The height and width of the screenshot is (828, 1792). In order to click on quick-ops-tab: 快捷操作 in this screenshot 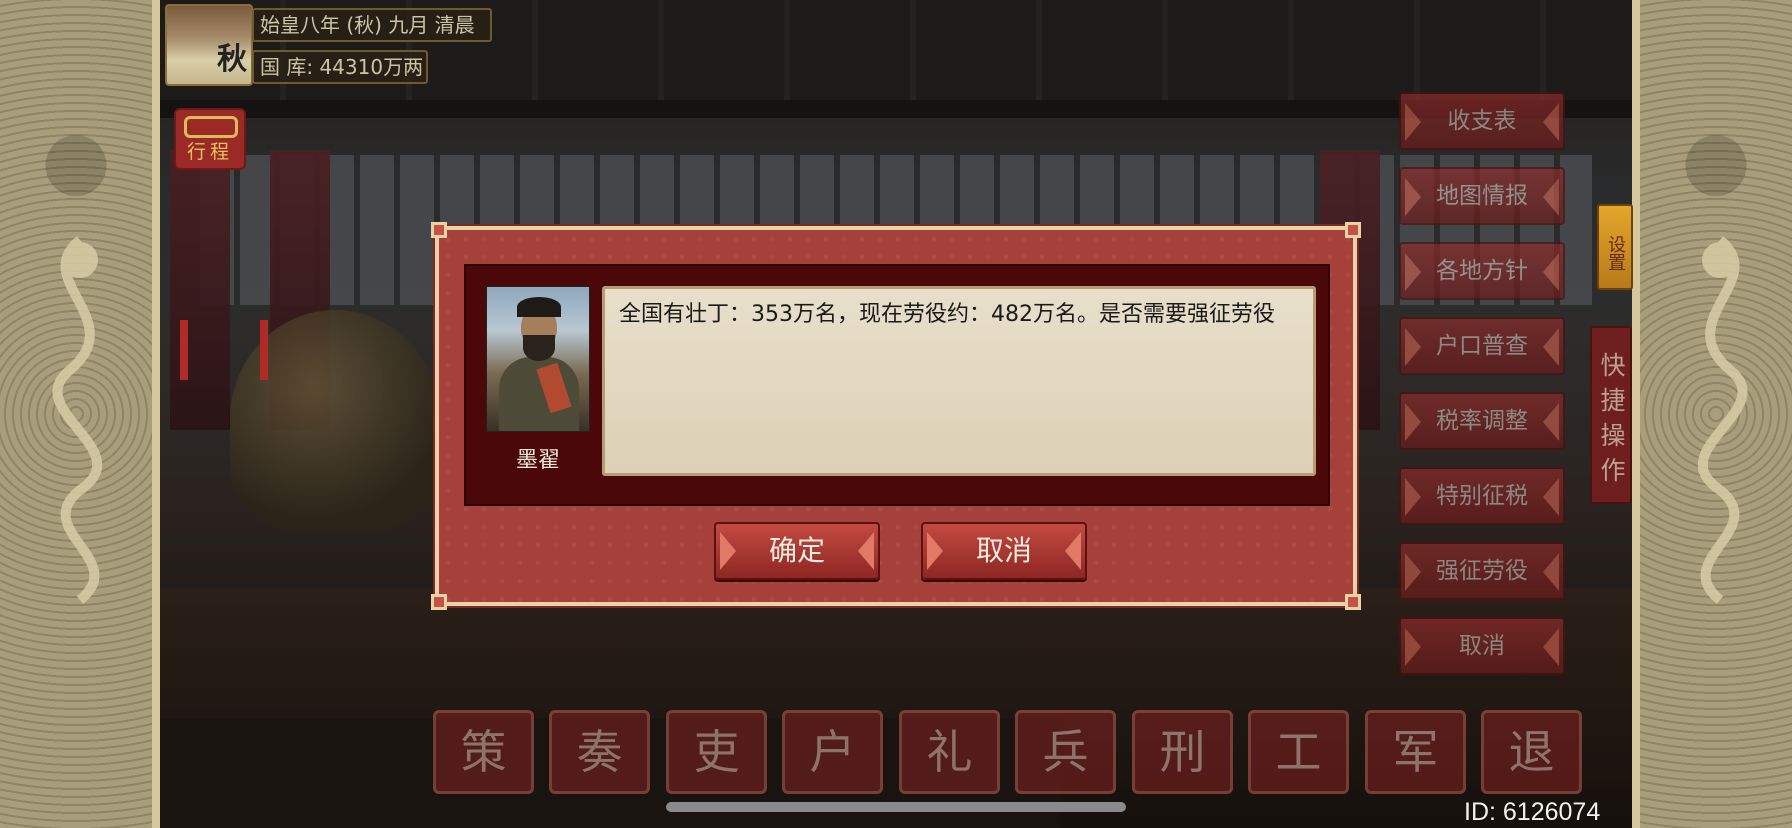, I will do `click(1611, 415)`.